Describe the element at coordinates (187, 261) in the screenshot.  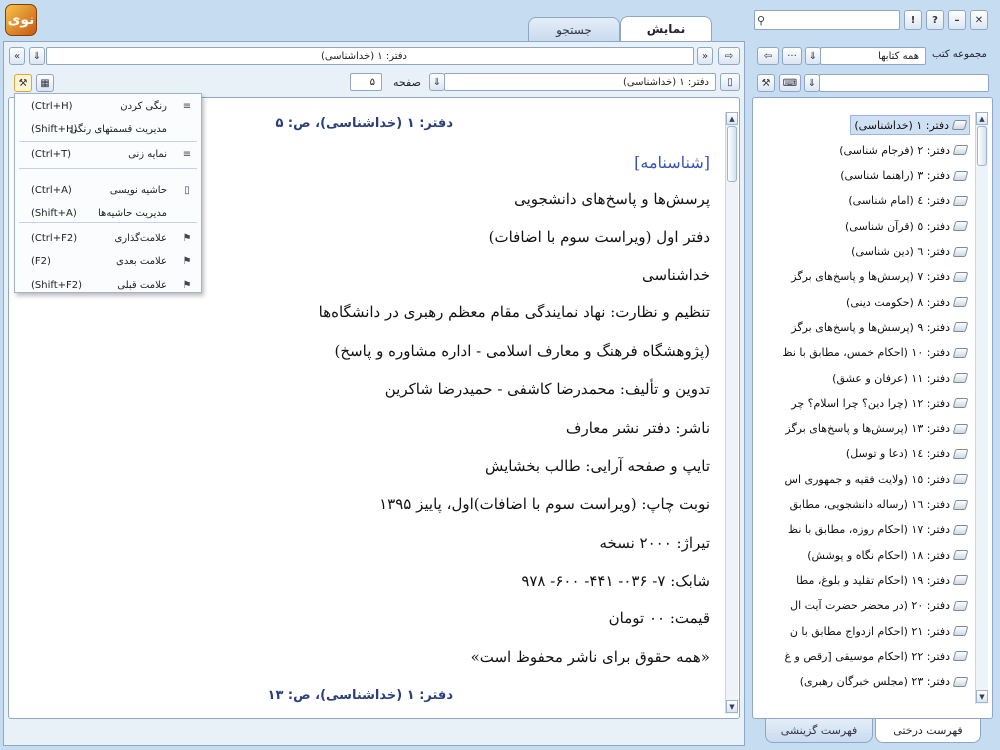
I see `bookmark-next-icon: ⚑` at that location.